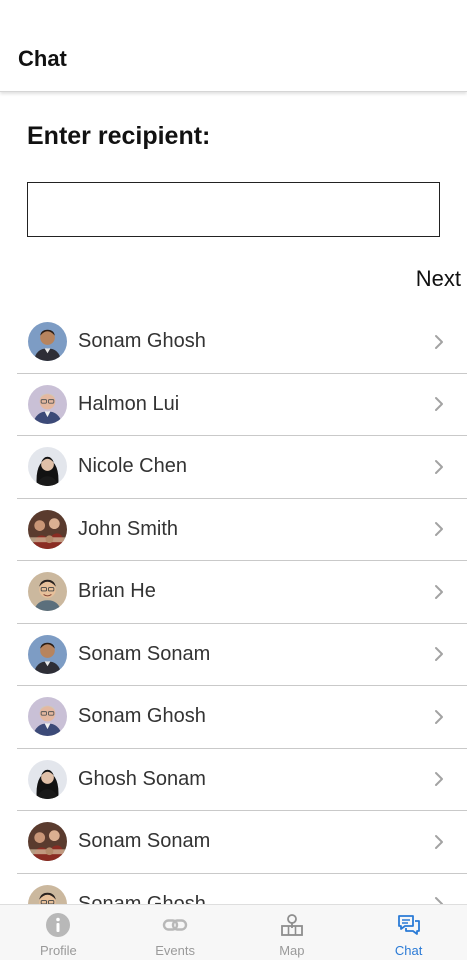 The height and width of the screenshot is (960, 467). I want to click on tab-profile: Profile, so click(58, 932).